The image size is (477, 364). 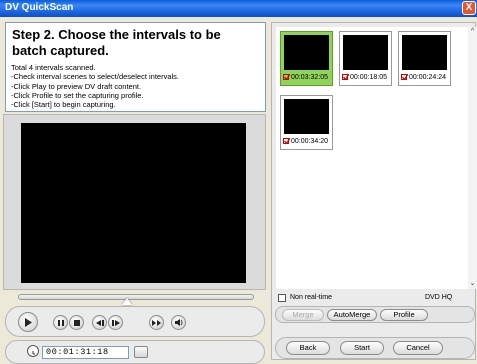 I want to click on fast-forward-icon, so click(x=156, y=322).